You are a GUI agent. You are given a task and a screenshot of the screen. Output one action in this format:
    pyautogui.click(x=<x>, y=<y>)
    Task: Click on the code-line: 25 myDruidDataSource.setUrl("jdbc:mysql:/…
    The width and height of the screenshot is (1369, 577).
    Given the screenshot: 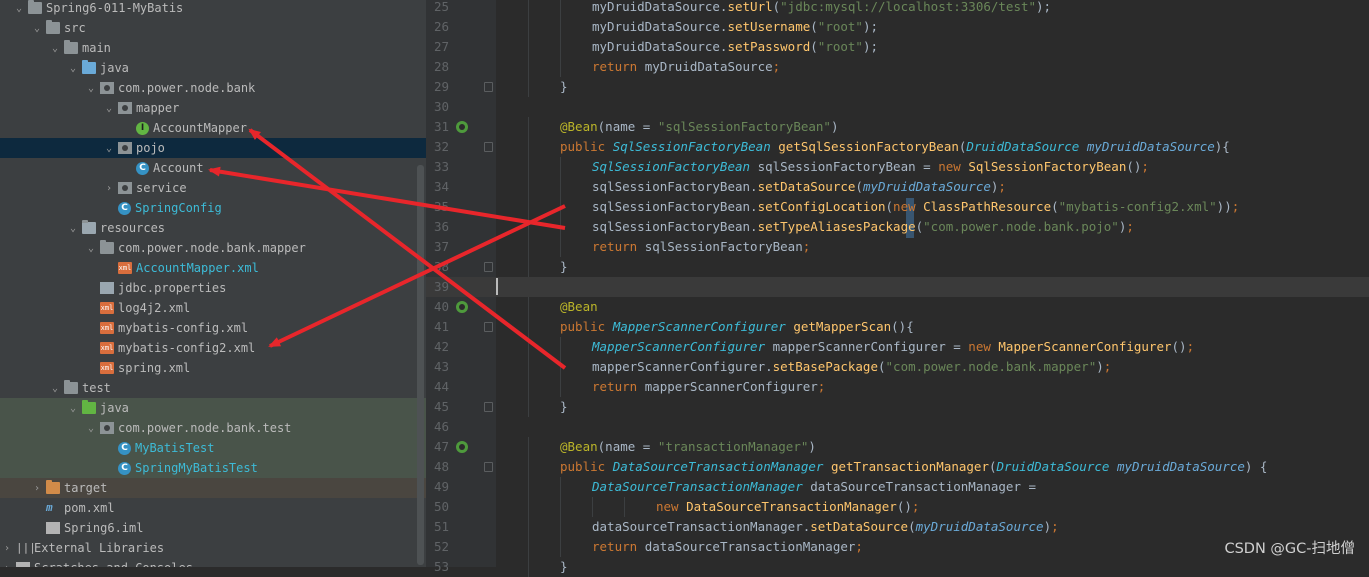 What is the action you would take?
    pyautogui.click(x=897, y=8)
    